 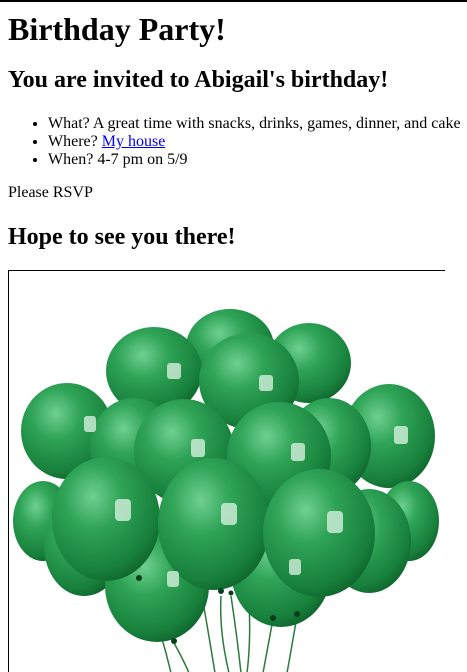 I want to click on detail-when-prefix: When?, so click(x=73, y=159).